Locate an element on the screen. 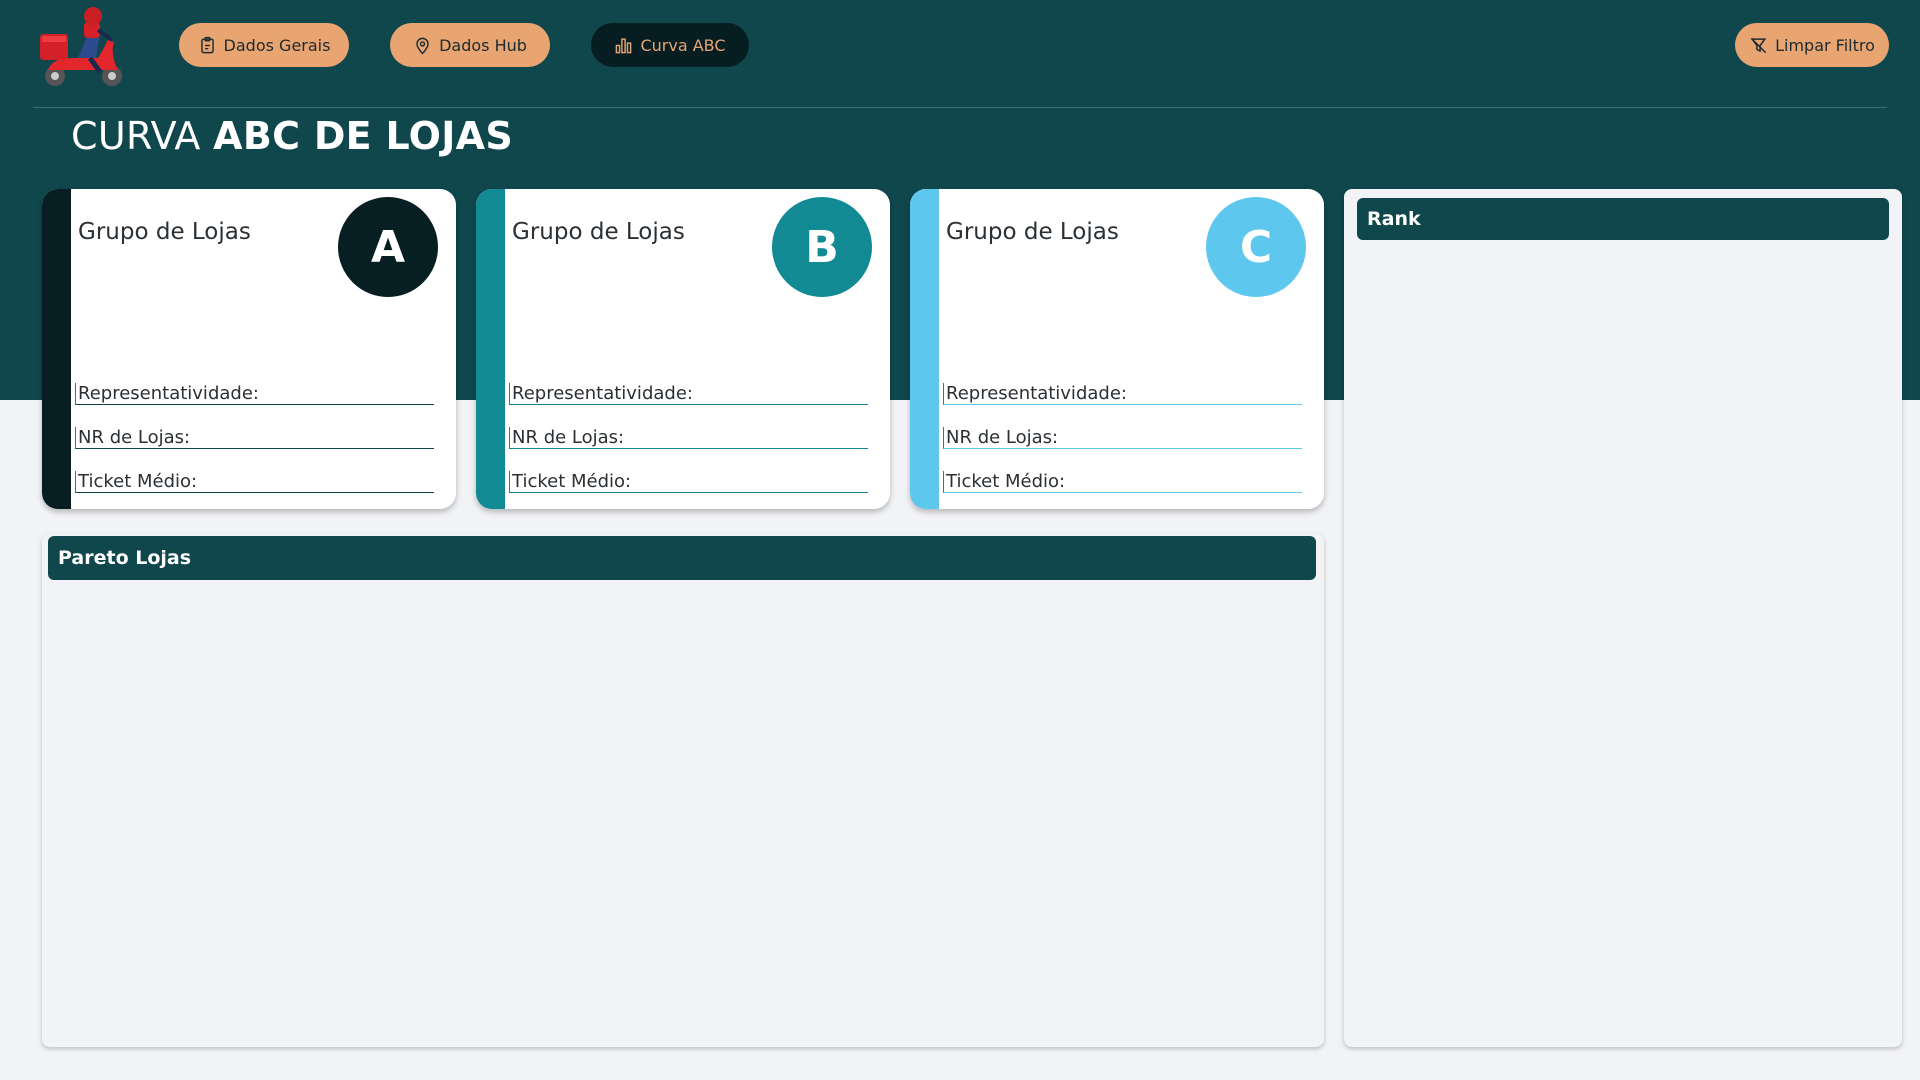 The height and width of the screenshot is (1080, 1920). nav-dados-gerais-button: Dados Gerais is located at coordinates (264, 45).